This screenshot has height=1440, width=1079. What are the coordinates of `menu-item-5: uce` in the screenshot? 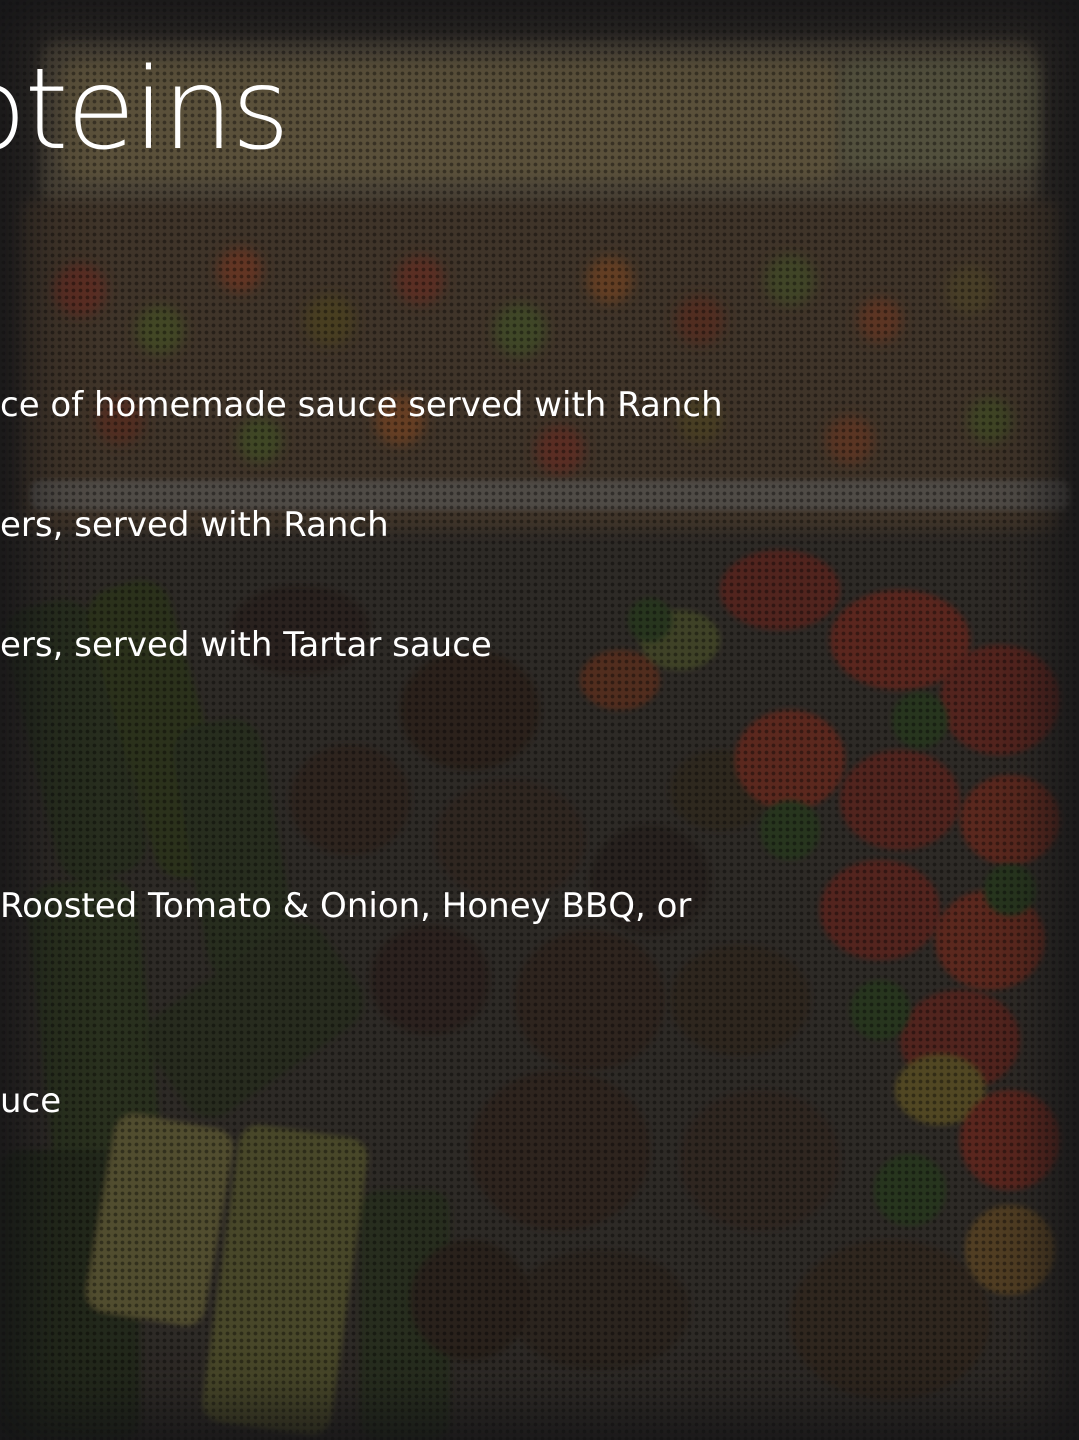 It's located at (31, 1101).